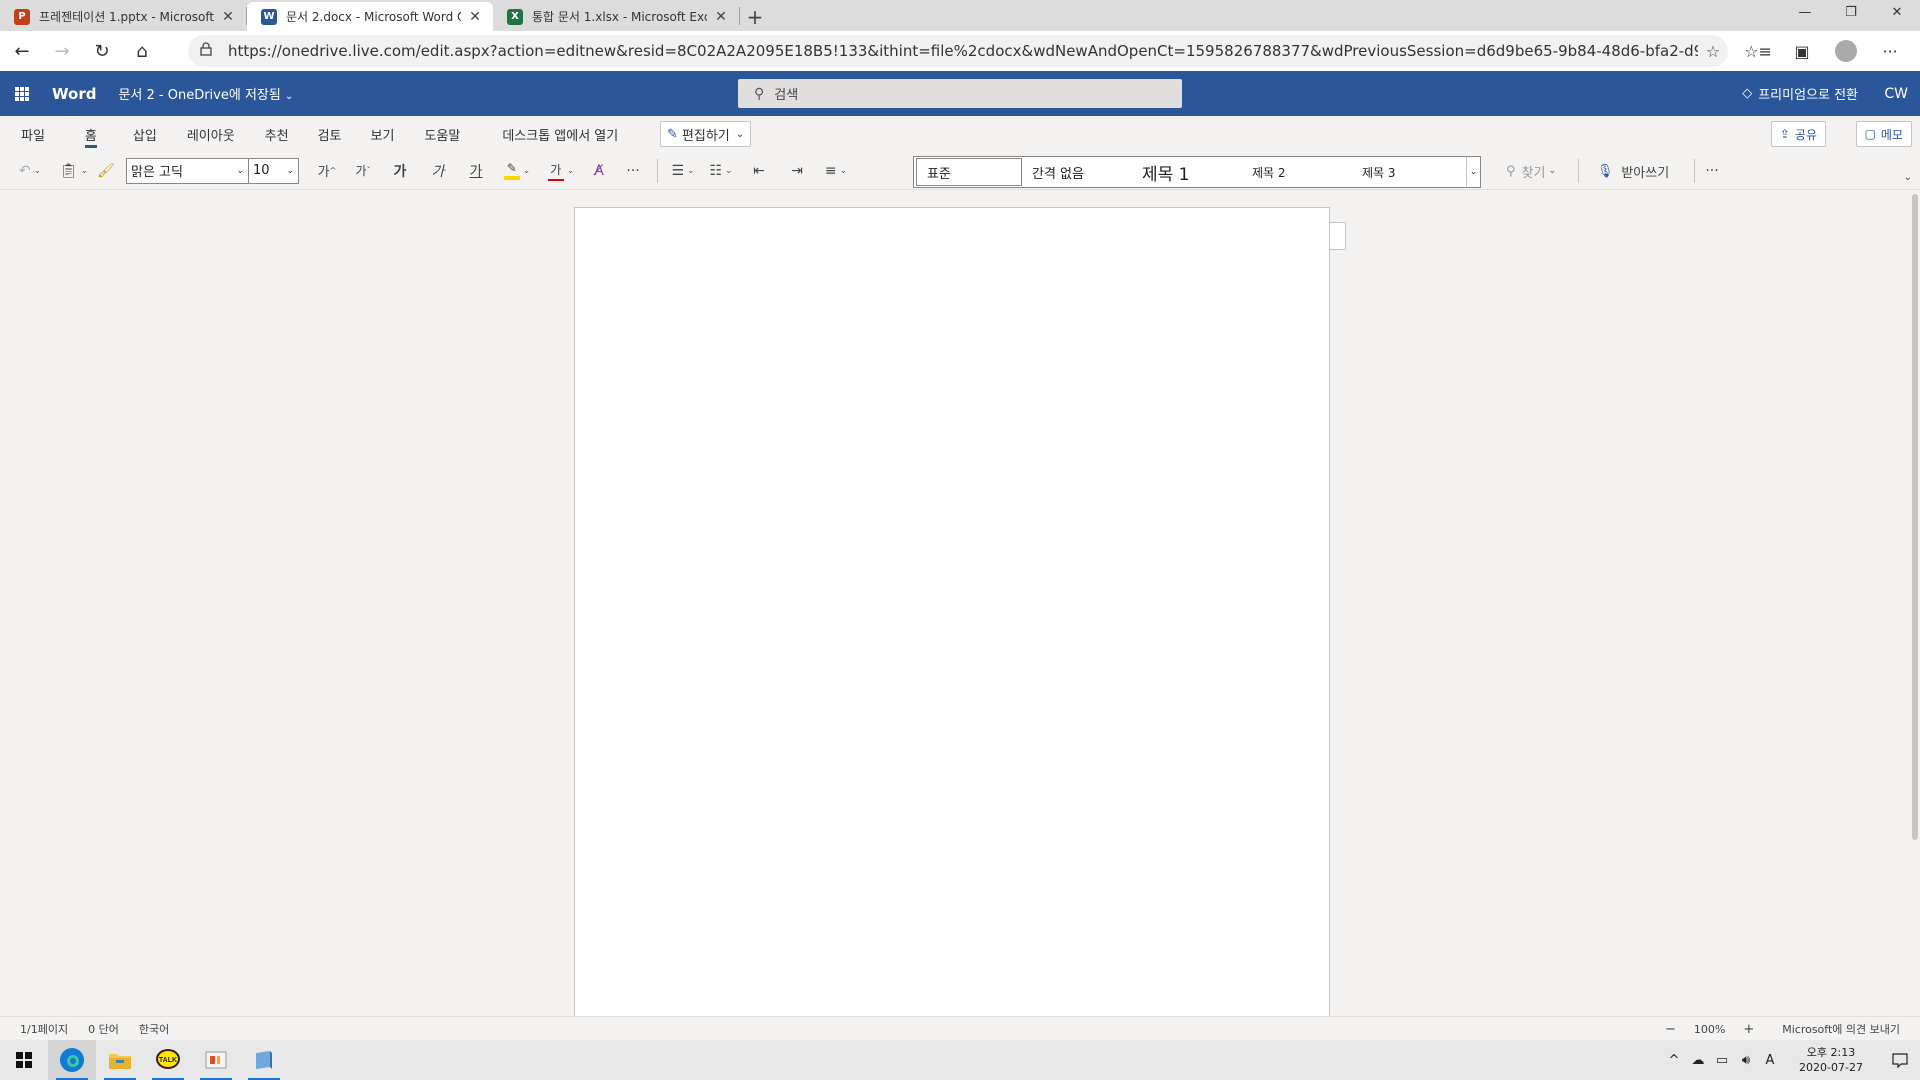  I want to click on browser-menu-button: ···, so click(1890, 51).